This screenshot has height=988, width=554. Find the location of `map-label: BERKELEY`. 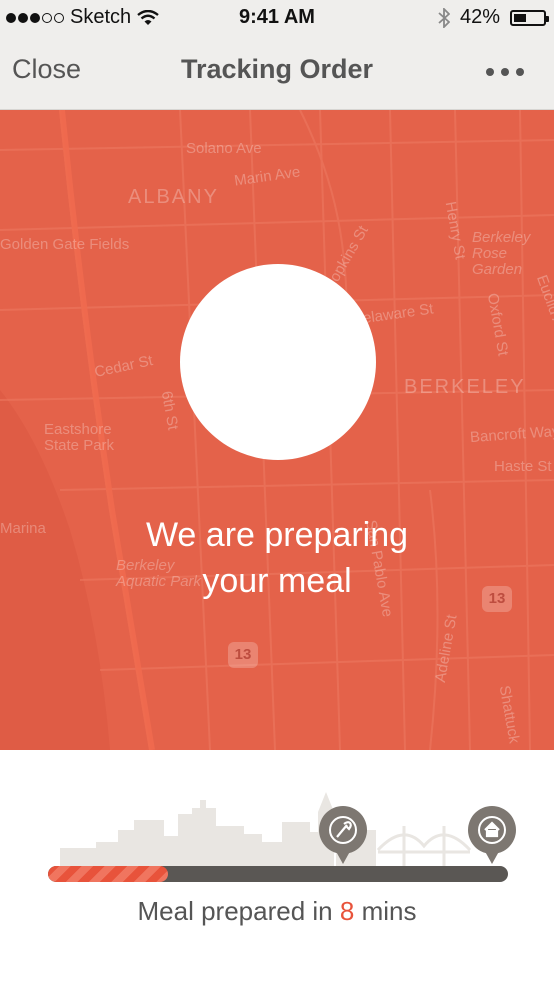

map-label: BERKELEY is located at coordinates (465, 387).